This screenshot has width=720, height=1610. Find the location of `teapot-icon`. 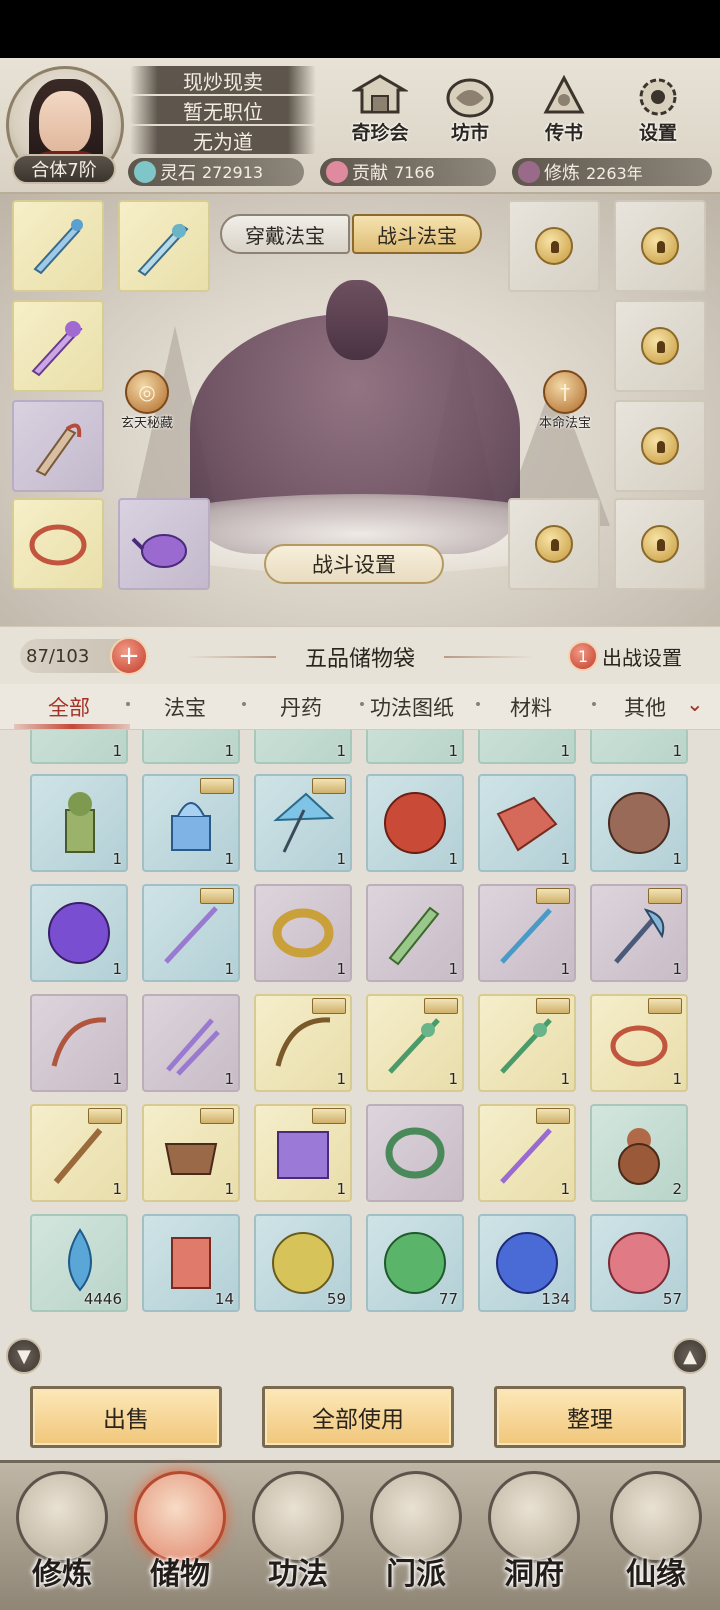

teapot-icon is located at coordinates (159, 551).